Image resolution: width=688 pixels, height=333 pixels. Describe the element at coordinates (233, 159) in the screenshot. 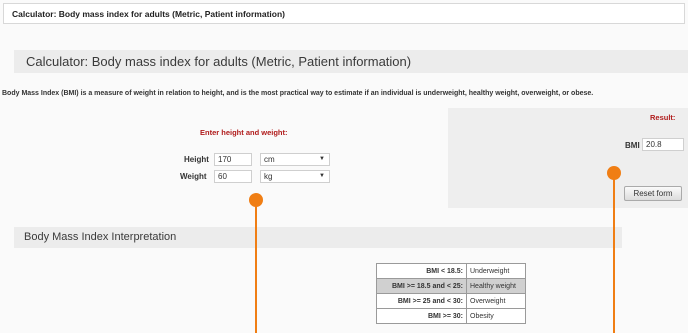

I see `height-input` at that location.